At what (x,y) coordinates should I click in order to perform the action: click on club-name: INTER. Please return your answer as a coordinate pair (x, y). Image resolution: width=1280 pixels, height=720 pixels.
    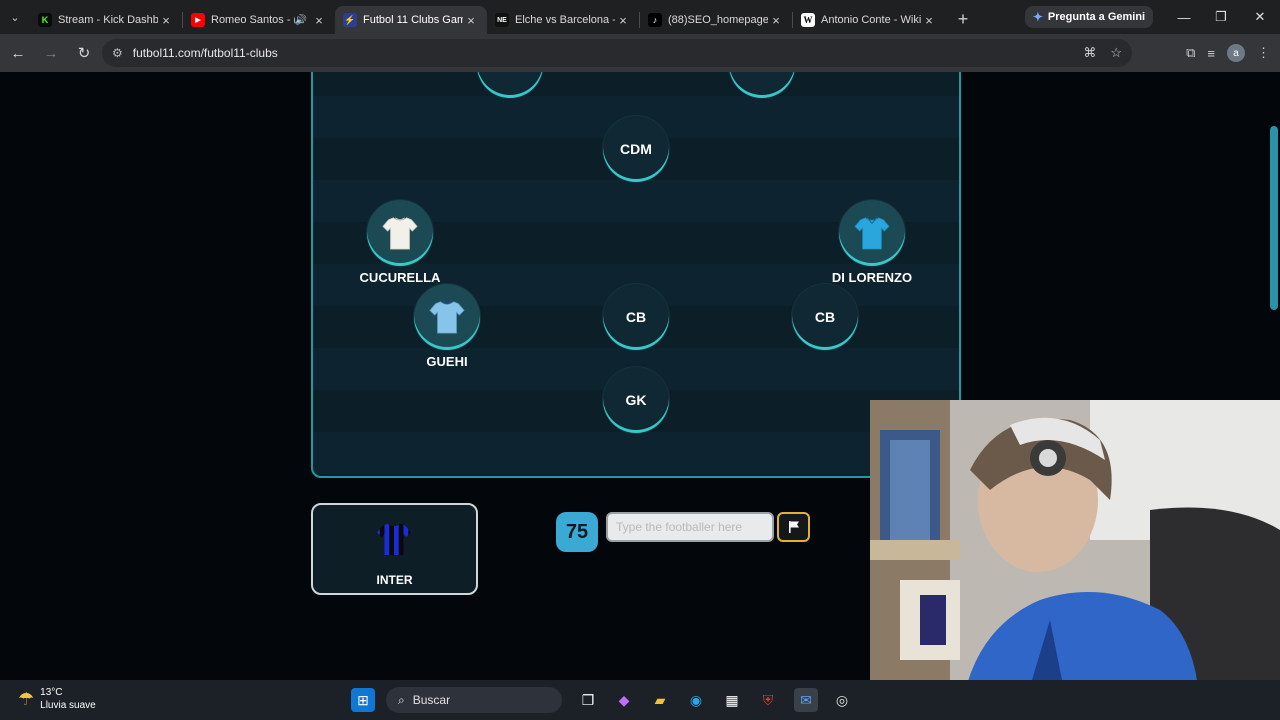
    Looking at the image, I should click on (394, 580).